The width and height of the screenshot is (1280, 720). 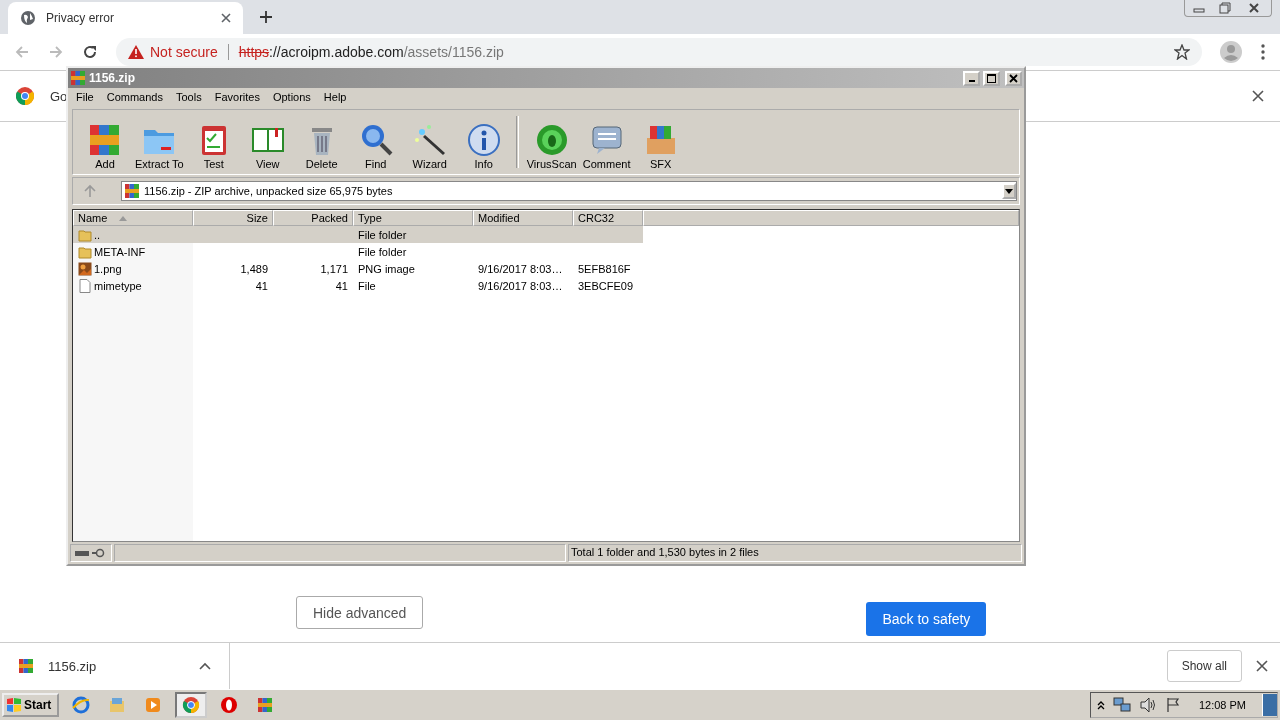 What do you see at coordinates (523, 218) in the screenshot?
I see `column-header: Modified` at bounding box center [523, 218].